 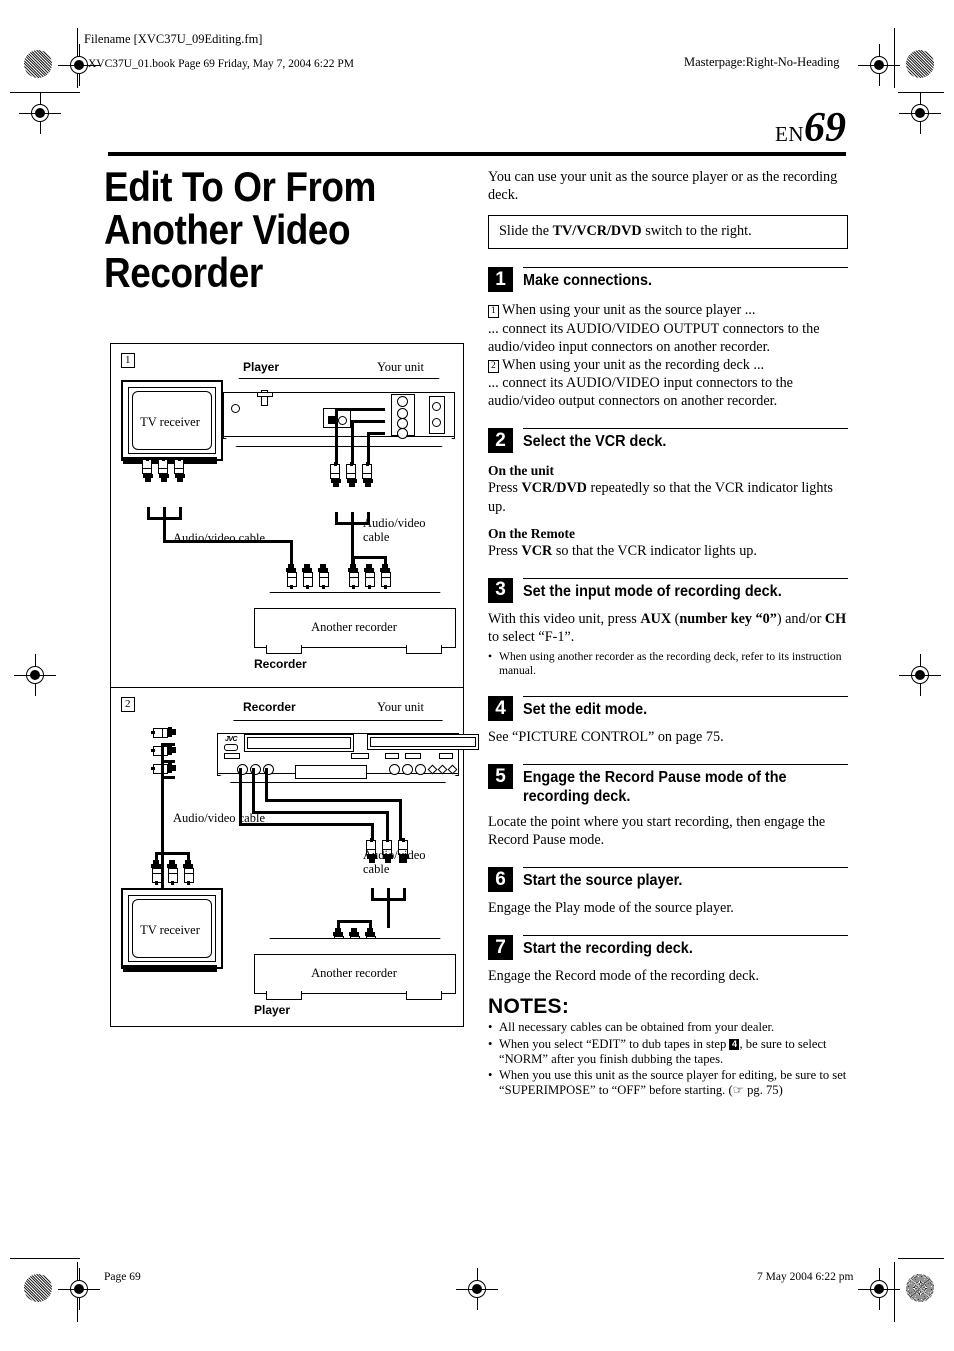 I want to click on step-3-number: 3, so click(x=500, y=590).